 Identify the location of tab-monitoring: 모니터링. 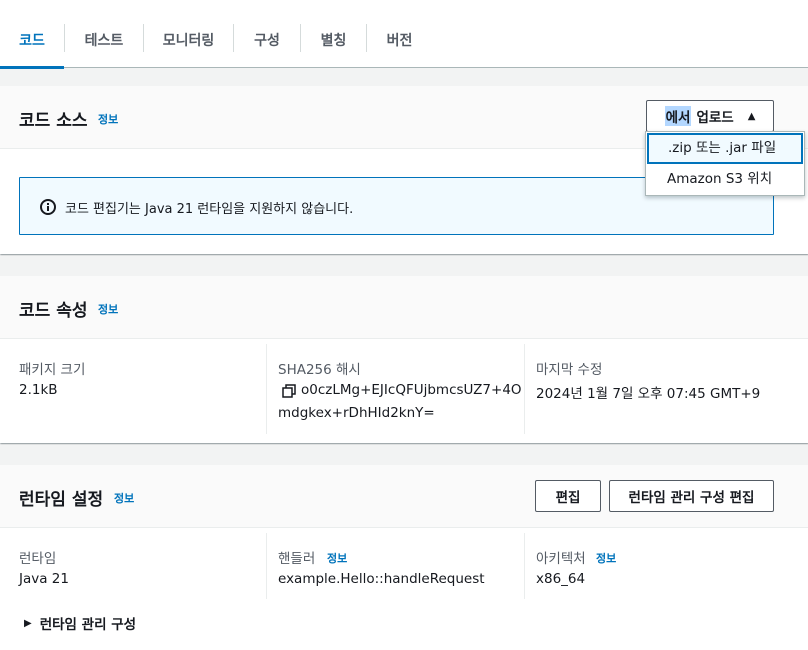
(188, 49).